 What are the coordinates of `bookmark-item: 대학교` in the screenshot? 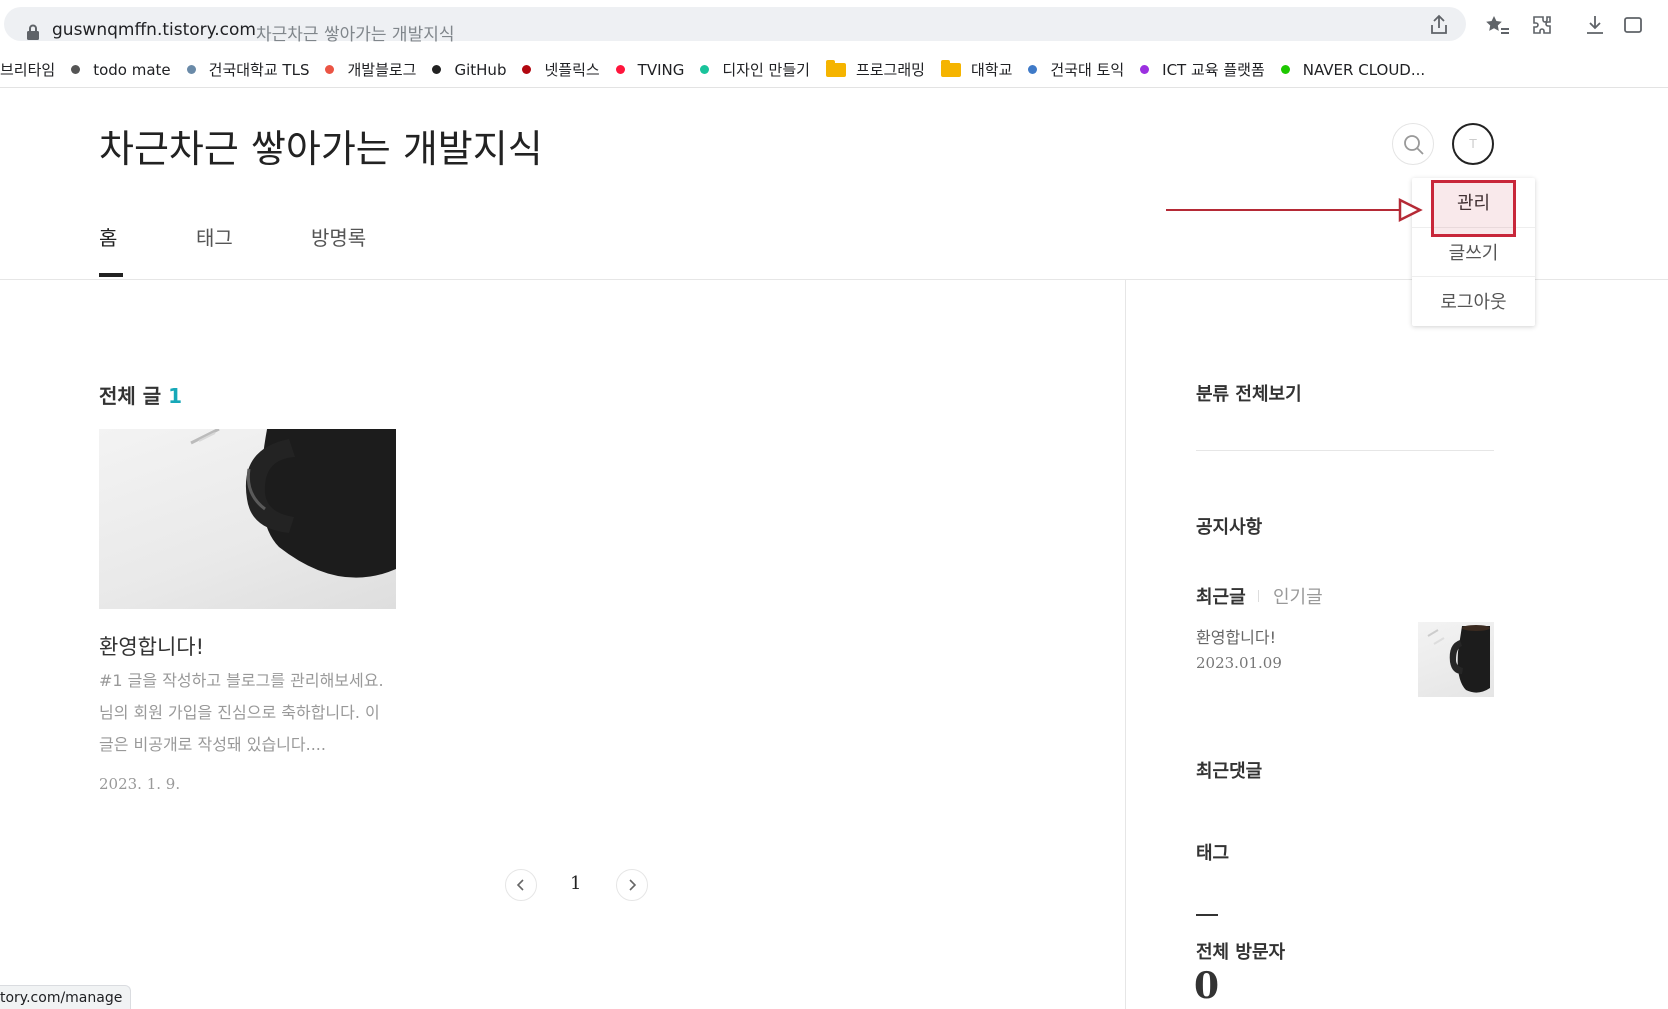 It's located at (976, 69).